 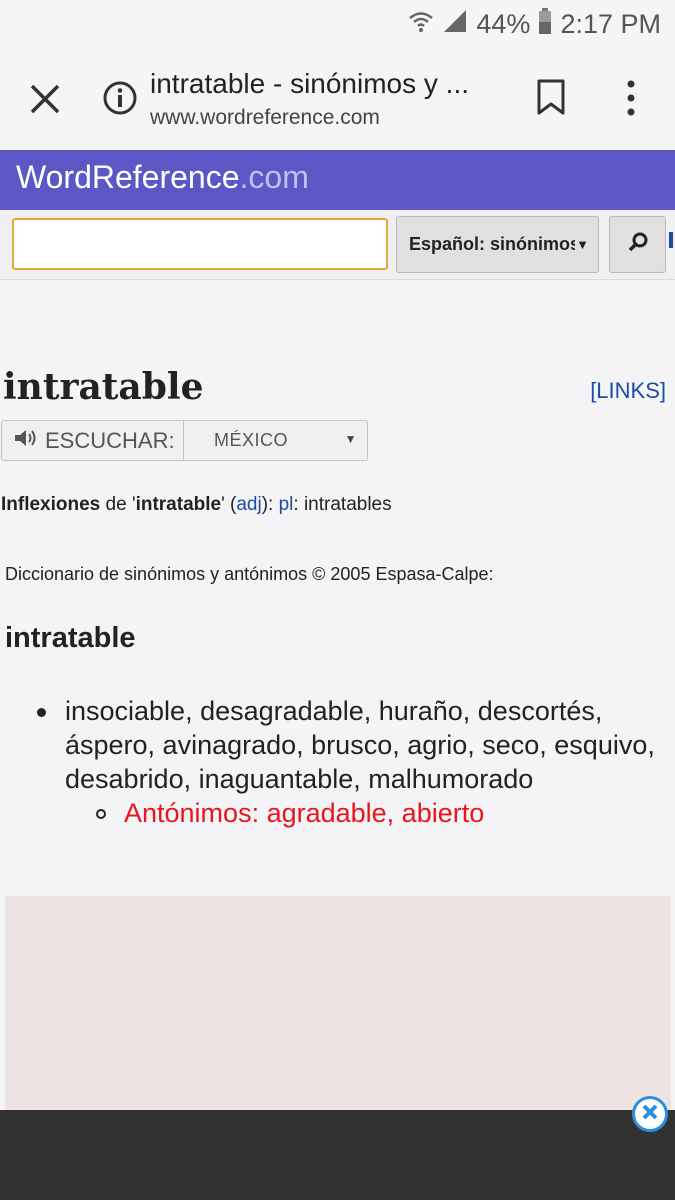 What do you see at coordinates (101, 814) in the screenshot?
I see `circle-bullet-icon` at bounding box center [101, 814].